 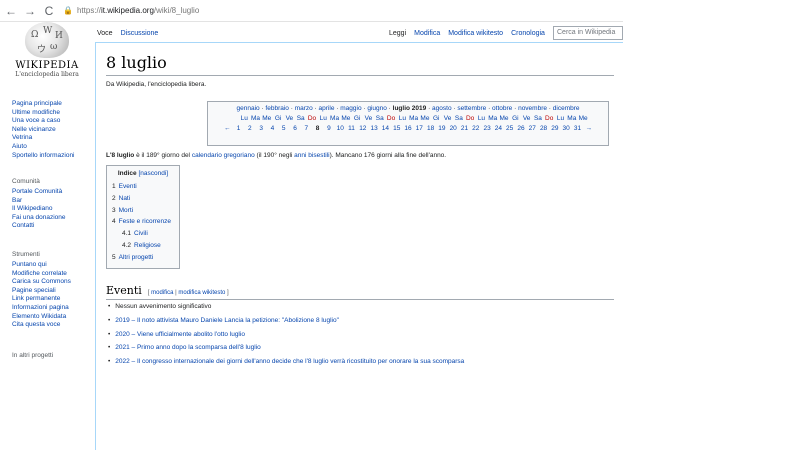 What do you see at coordinates (453, 128) in the screenshot?
I see `calendar-day-link: 20` at bounding box center [453, 128].